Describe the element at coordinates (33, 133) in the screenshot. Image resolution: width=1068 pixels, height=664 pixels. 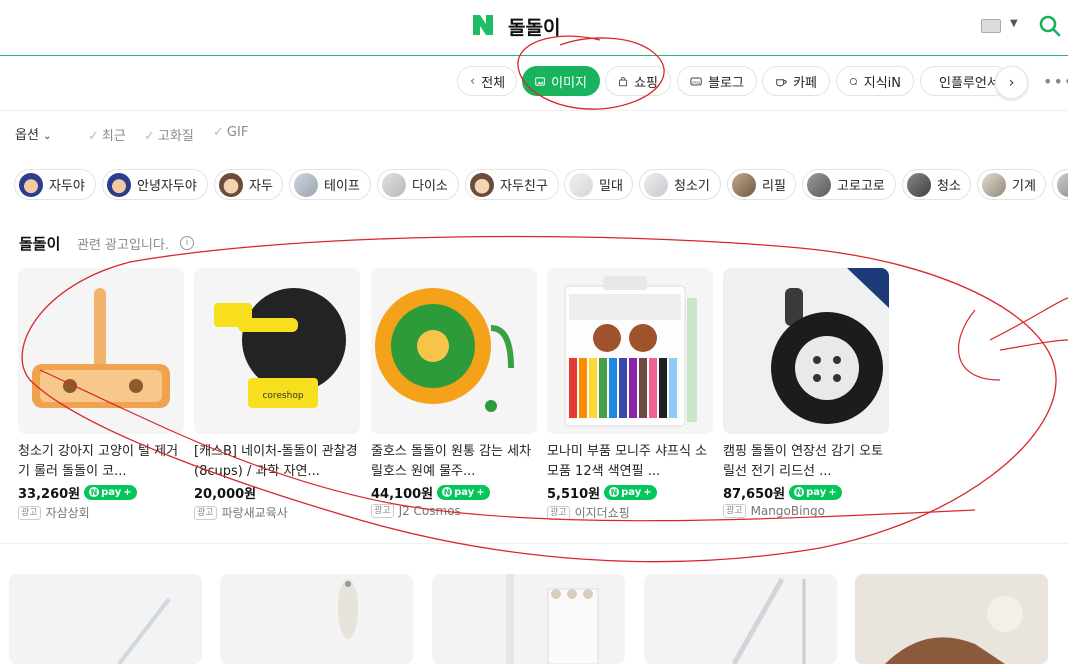
I see `options-dropdown: 옵션 ⌄` at that location.